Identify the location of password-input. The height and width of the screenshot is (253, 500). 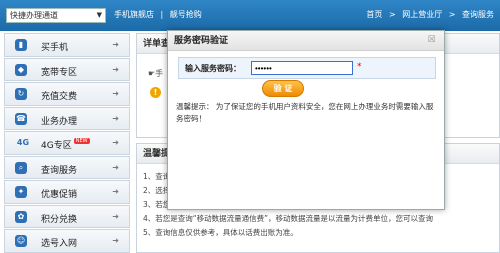
(302, 68).